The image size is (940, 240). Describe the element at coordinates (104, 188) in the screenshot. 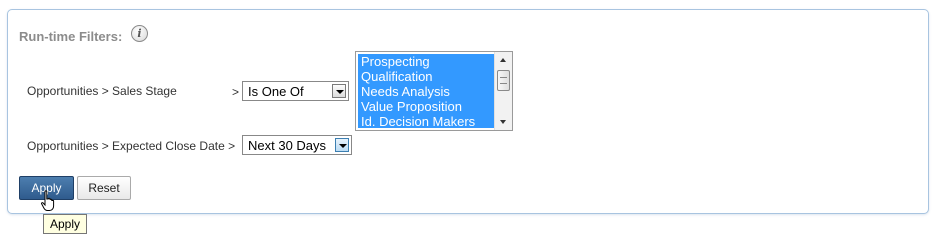

I see `reset-button: Reset` at that location.